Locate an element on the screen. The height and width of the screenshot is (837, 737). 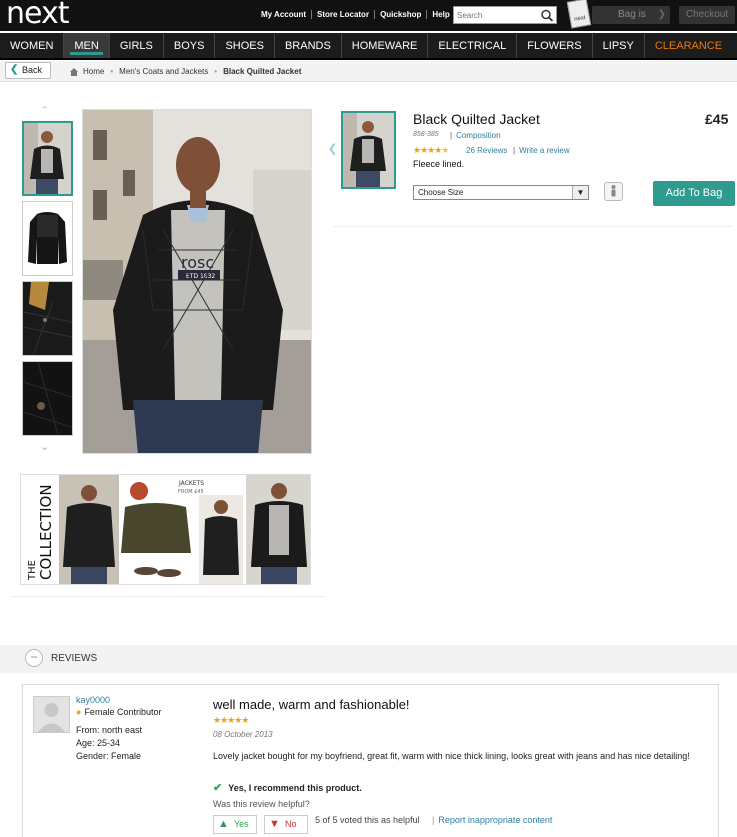
reviewer-location: From: north east is located at coordinates (109, 730).